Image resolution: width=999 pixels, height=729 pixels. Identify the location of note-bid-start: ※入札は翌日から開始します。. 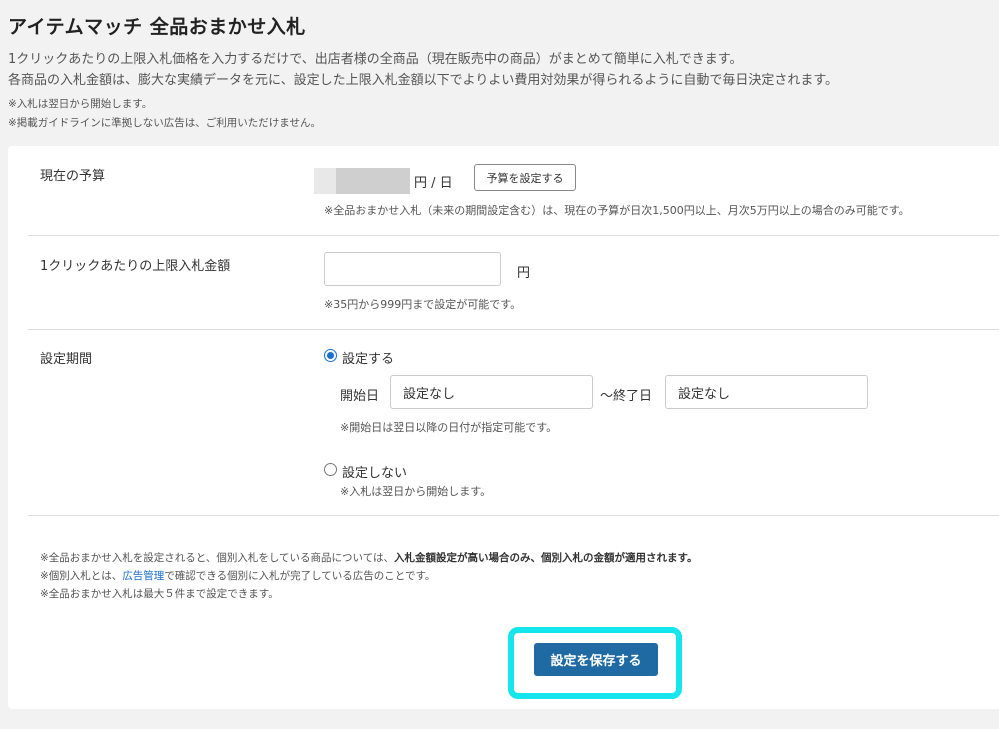
(80, 104).